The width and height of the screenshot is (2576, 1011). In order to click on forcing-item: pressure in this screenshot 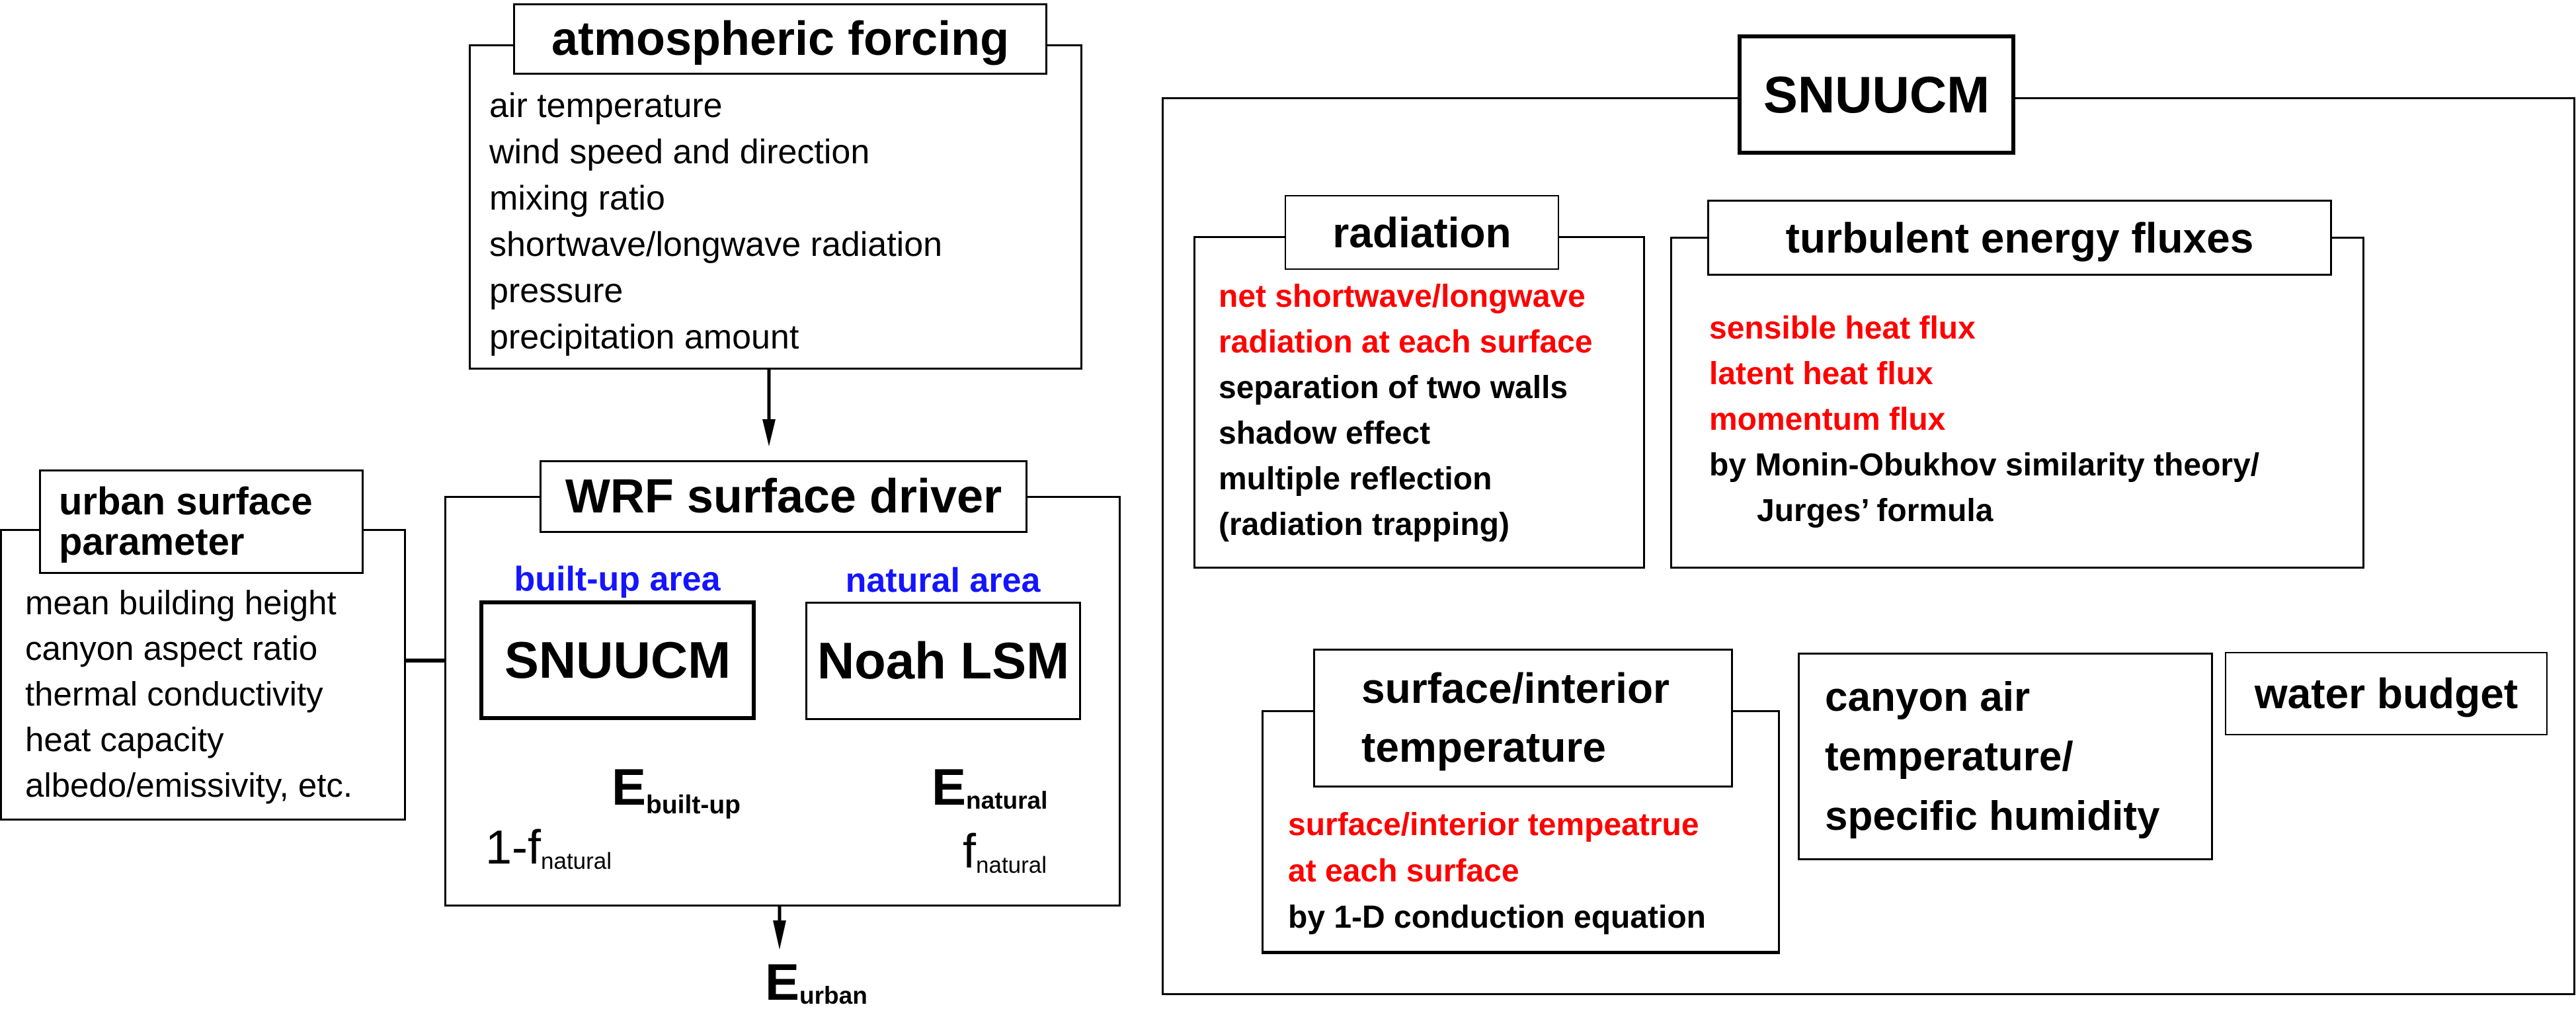, I will do `click(556, 291)`.